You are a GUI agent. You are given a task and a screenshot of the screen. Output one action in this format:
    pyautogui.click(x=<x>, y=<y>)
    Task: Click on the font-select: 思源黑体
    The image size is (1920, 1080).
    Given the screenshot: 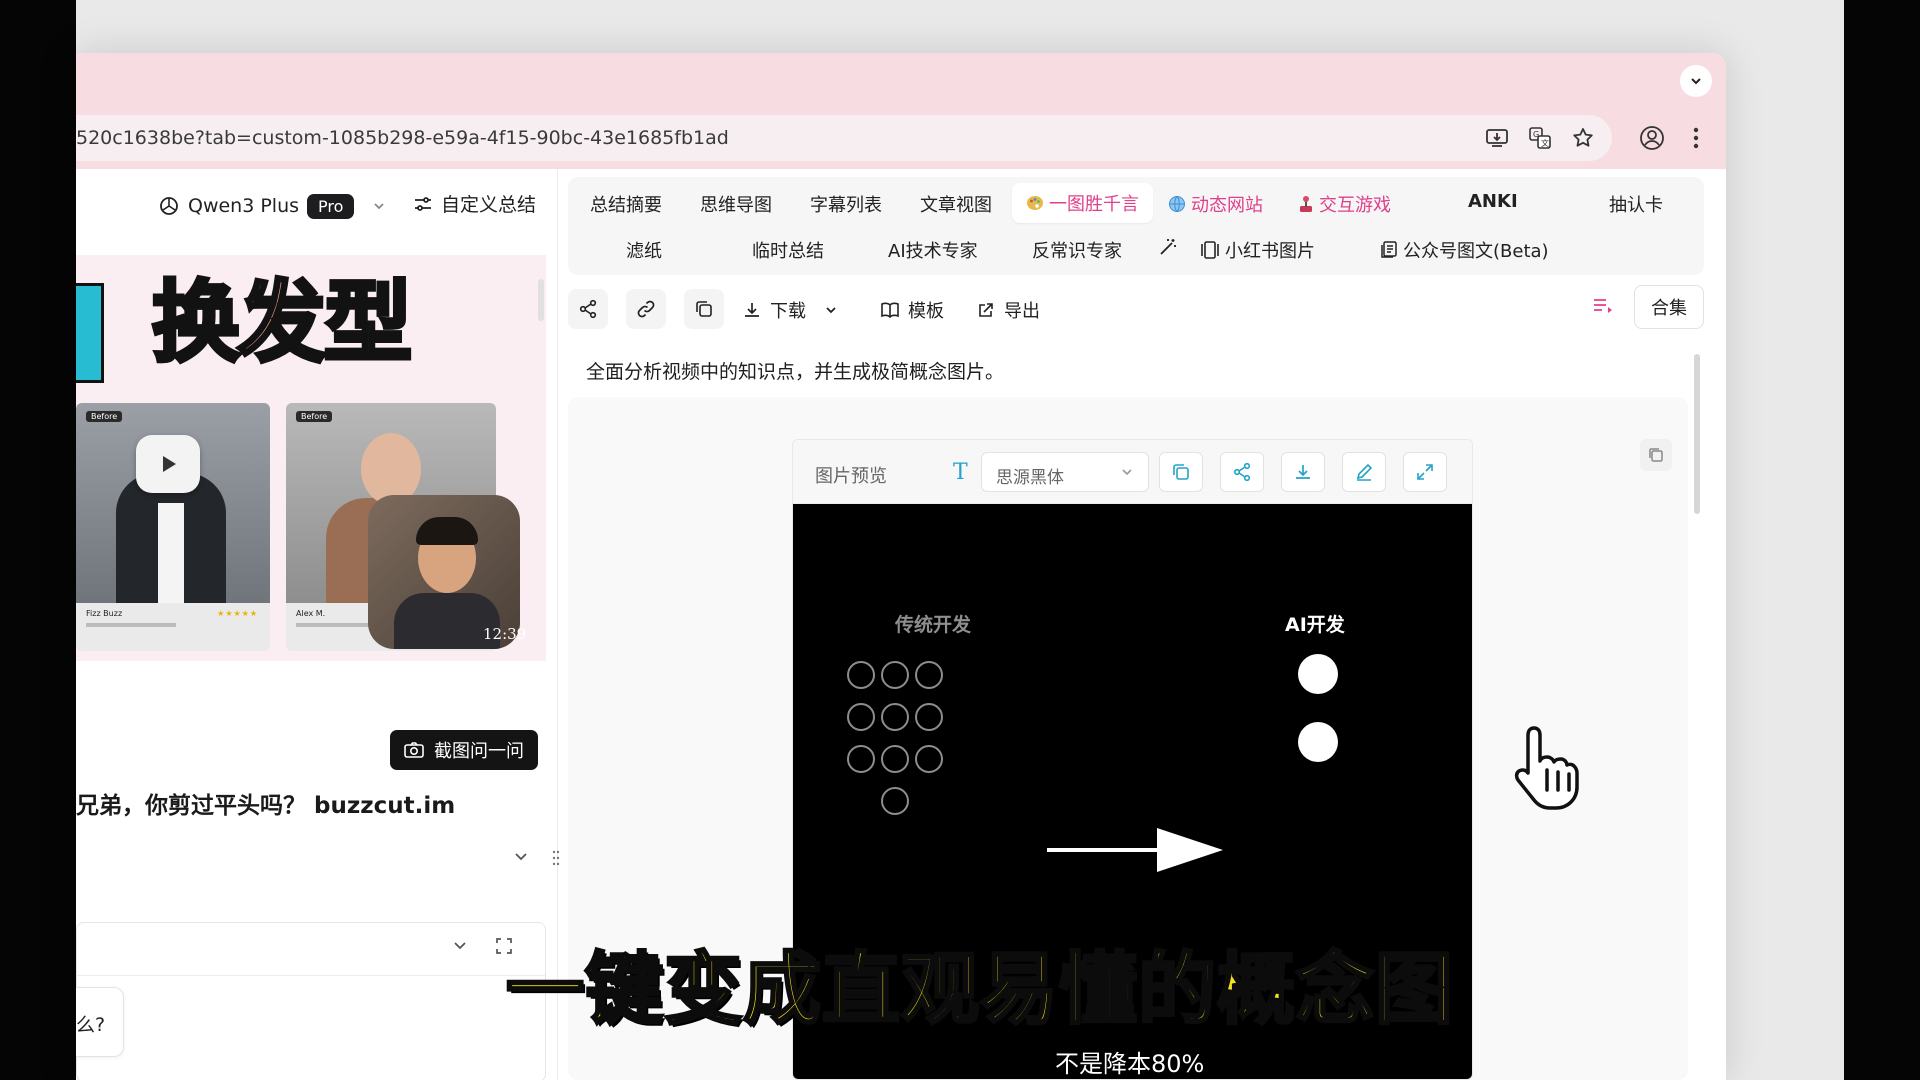 What is the action you would take?
    pyautogui.click(x=1065, y=472)
    